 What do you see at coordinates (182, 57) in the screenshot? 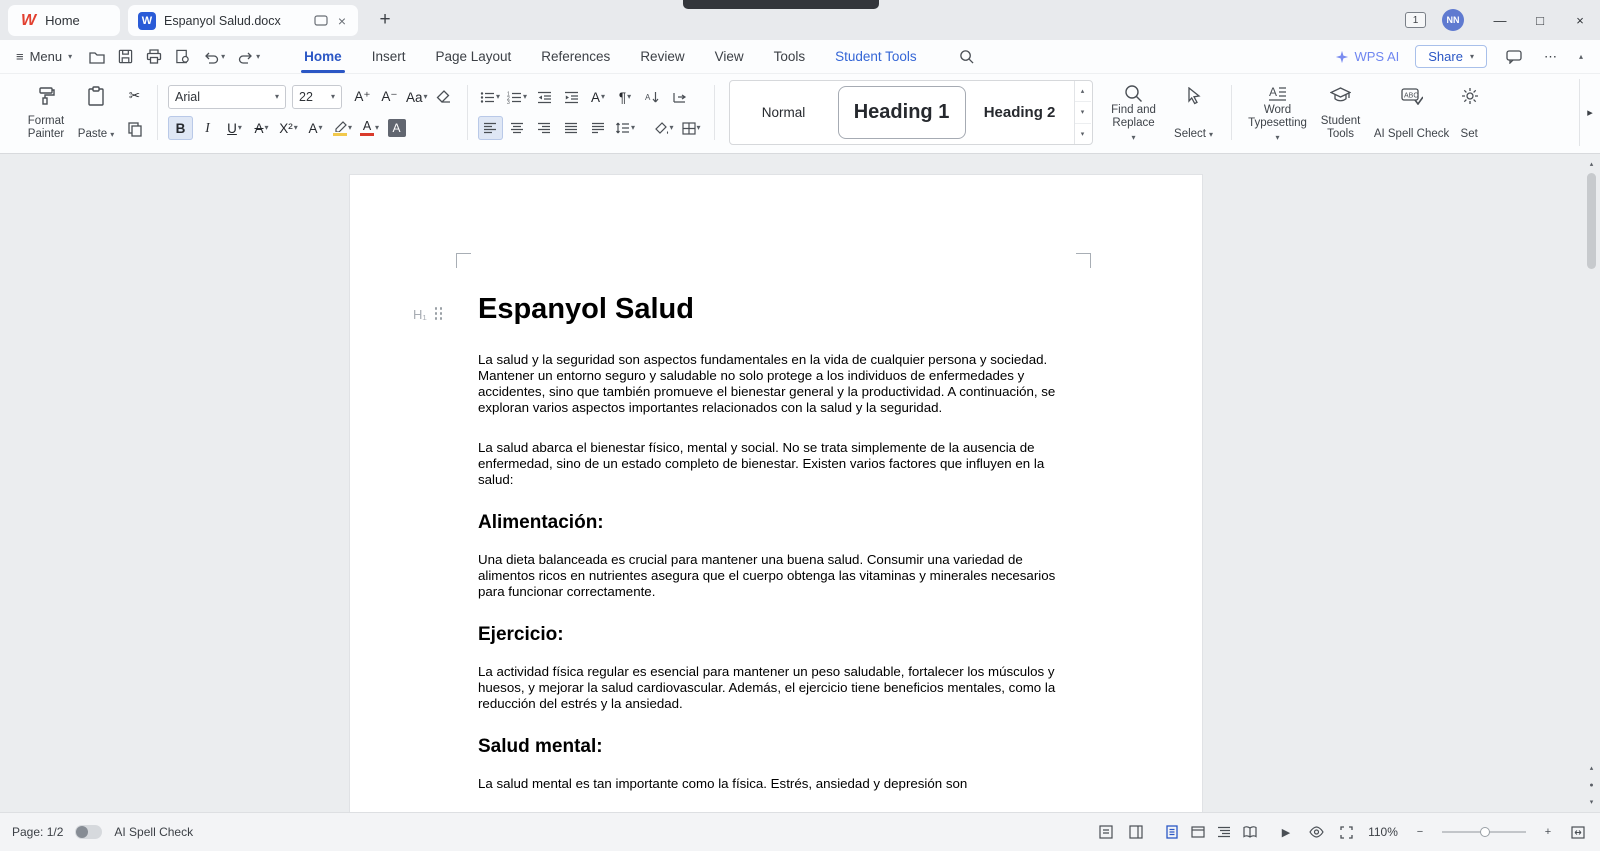
I see `print-preview-button` at bounding box center [182, 57].